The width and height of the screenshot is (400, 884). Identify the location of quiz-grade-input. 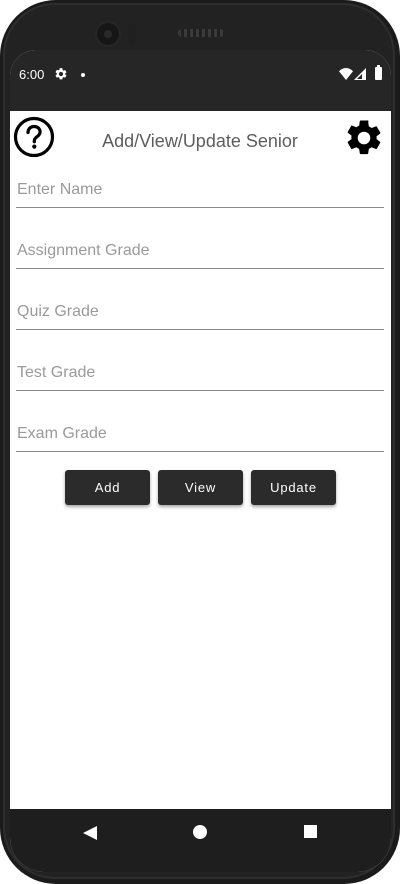
(200, 312).